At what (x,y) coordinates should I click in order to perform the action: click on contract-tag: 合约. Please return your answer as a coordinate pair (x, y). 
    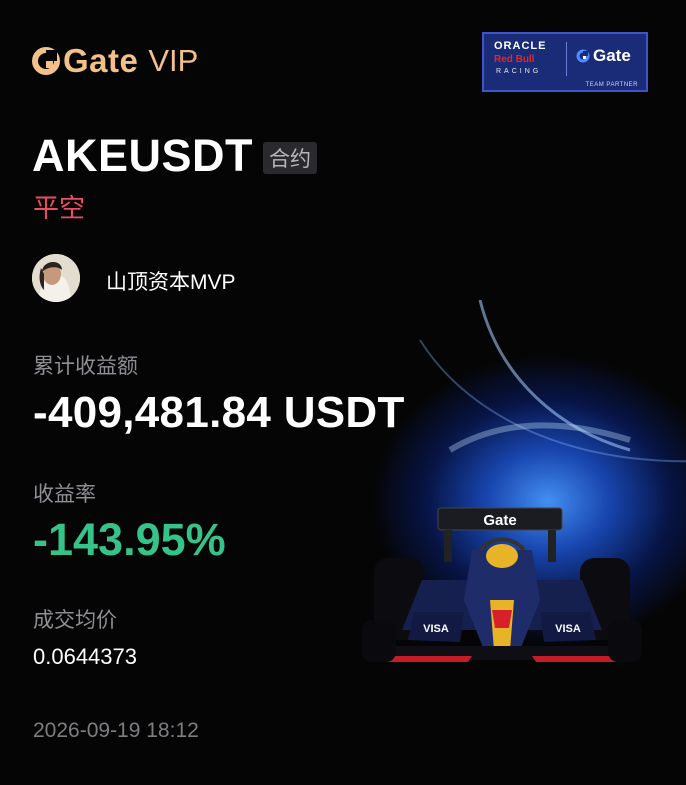
    Looking at the image, I should click on (290, 158).